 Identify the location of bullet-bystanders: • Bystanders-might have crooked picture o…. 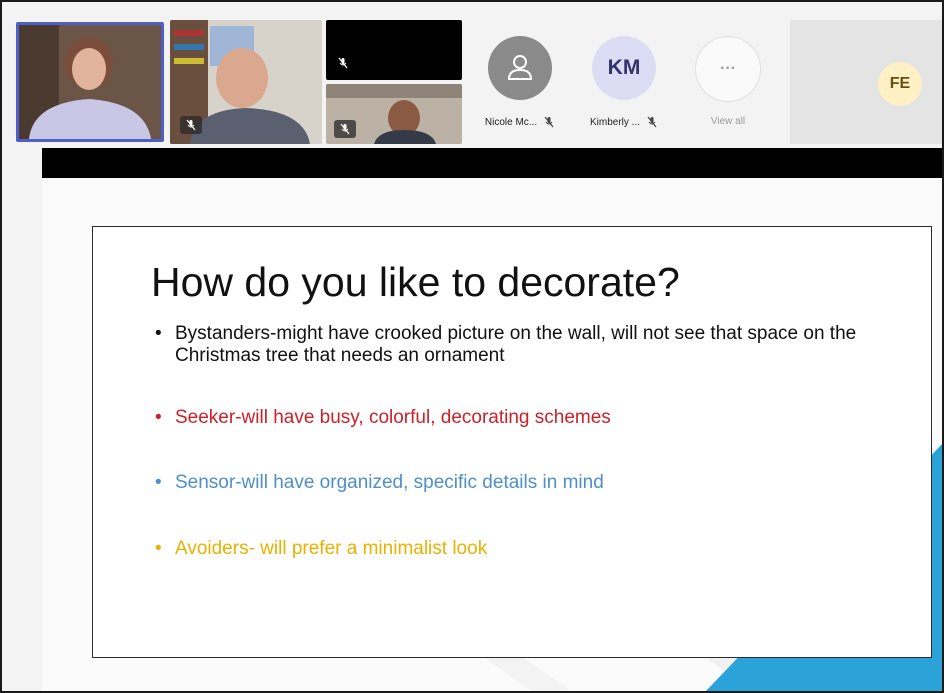
(527, 345).